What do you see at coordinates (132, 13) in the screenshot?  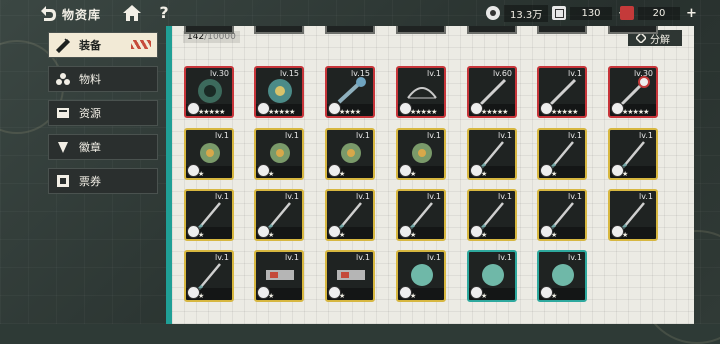 I see `home-icon` at bounding box center [132, 13].